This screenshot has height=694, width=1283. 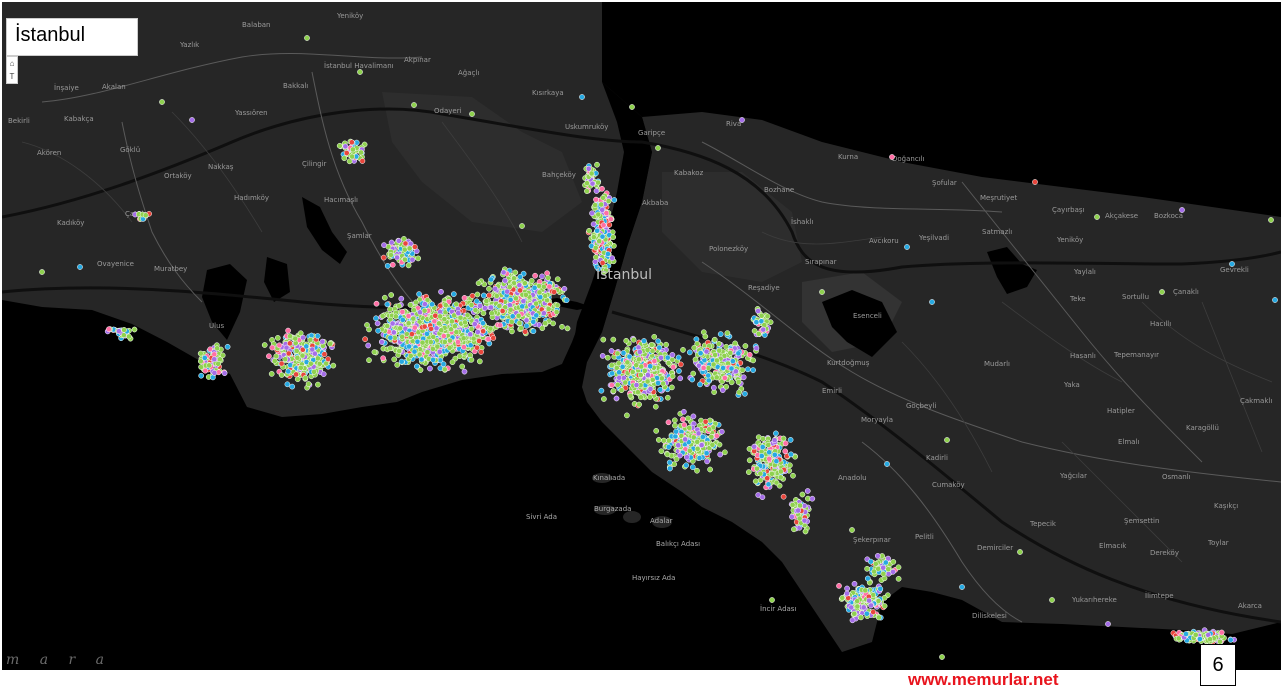 I want to click on map-title: İstanbul, so click(x=72, y=37).